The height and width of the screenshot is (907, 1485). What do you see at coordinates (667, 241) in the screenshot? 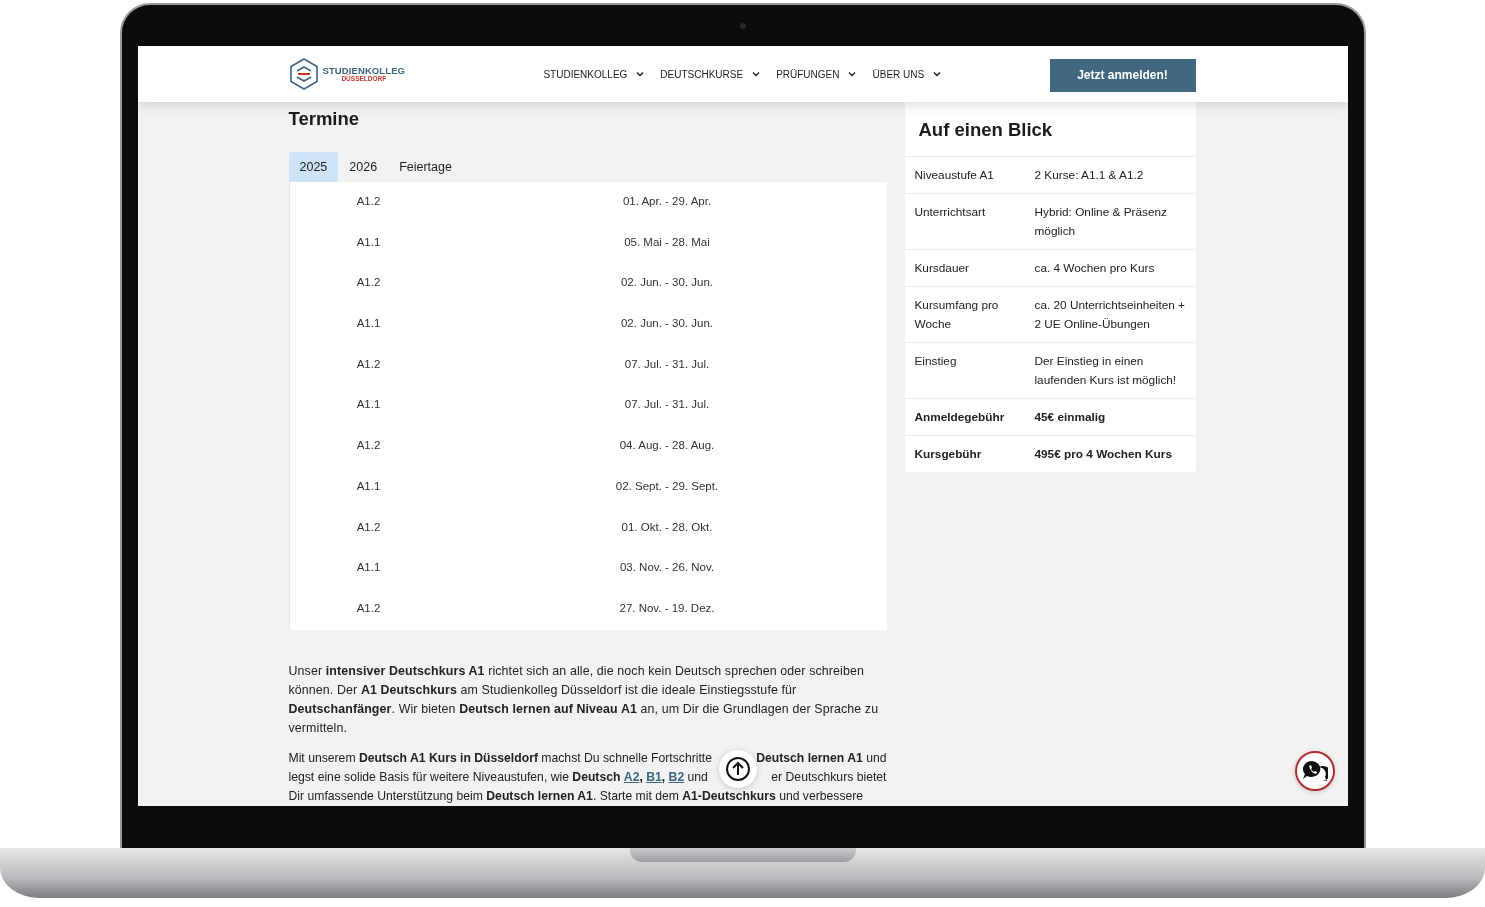
I see `date-cell-text: 05. Mai - 28. Mai` at bounding box center [667, 241].